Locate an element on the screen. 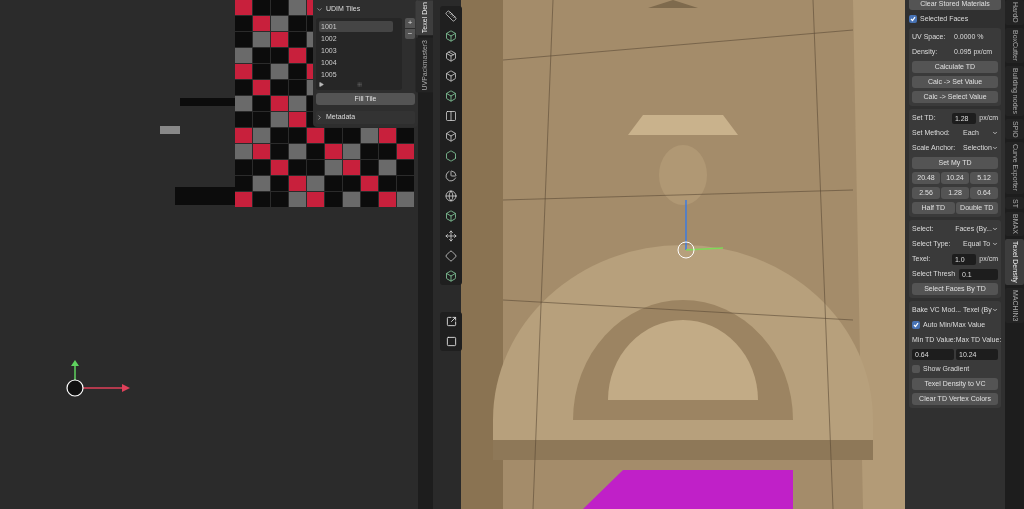 The height and width of the screenshot is (509, 1024). diamond-icon is located at coordinates (451, 255).